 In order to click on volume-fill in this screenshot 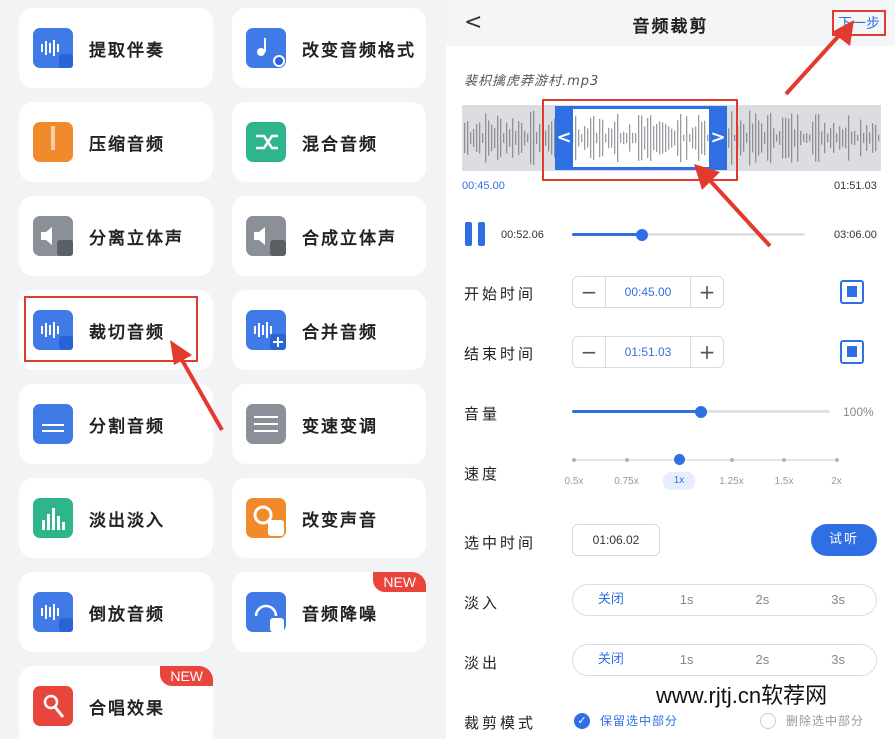, I will do `click(636, 411)`.